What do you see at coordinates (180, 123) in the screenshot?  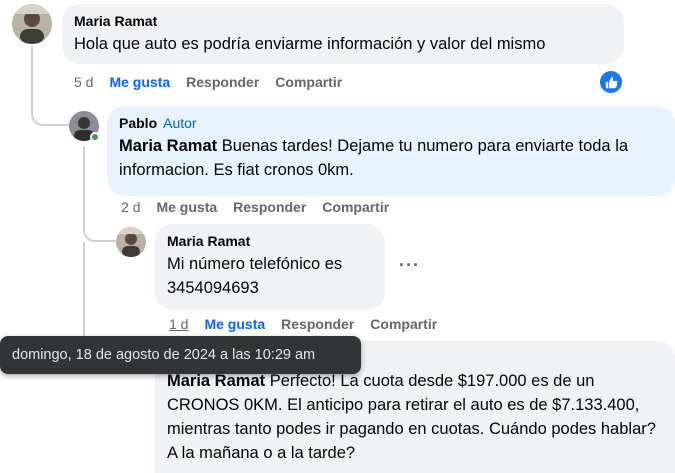 I see `author-badge: Autor` at bounding box center [180, 123].